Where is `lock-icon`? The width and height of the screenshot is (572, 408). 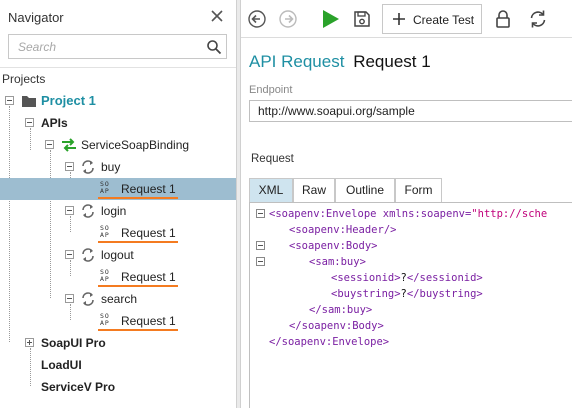
lock-icon is located at coordinates (503, 19).